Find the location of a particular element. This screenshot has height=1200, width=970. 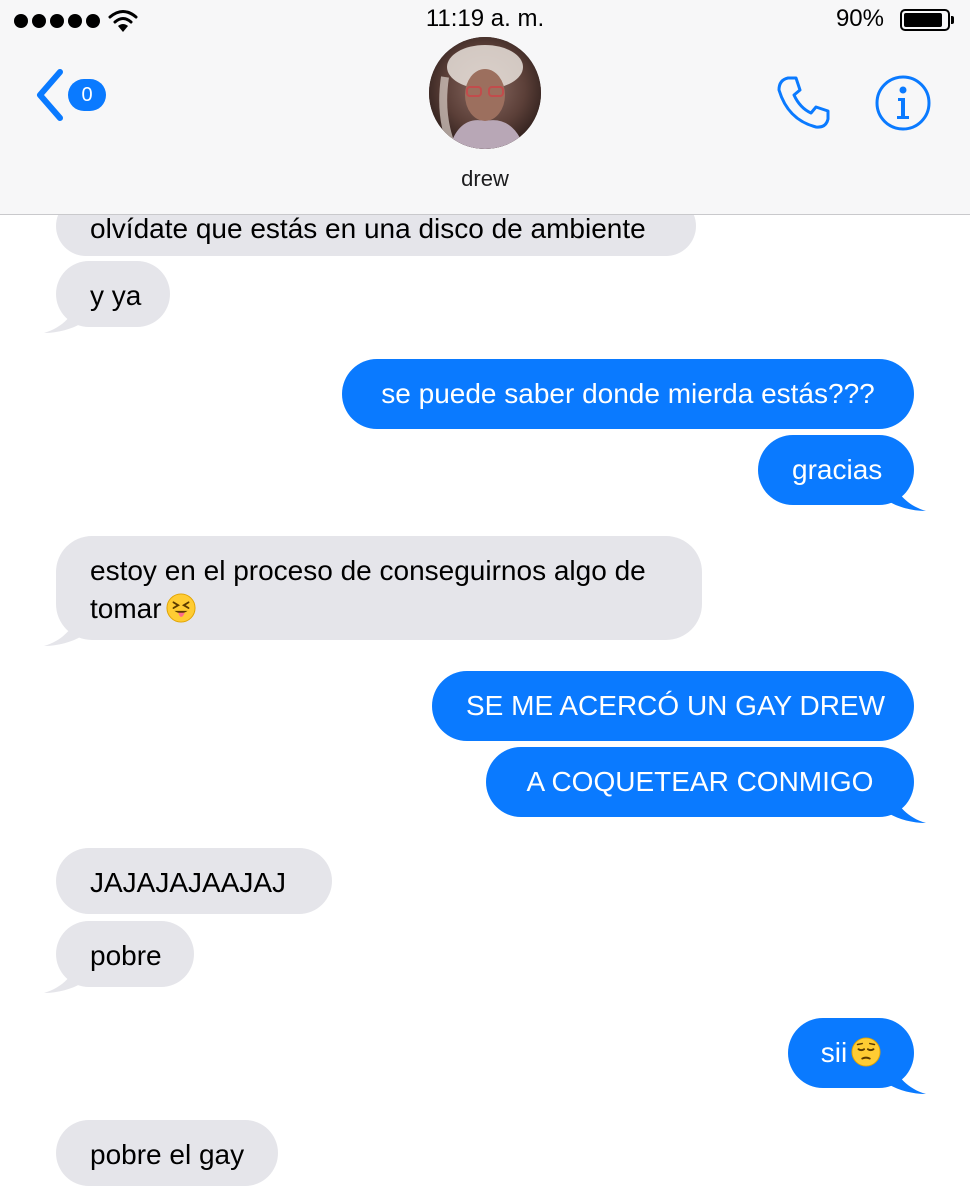

message-text-continued: tomar is located at coordinates (379, 609).